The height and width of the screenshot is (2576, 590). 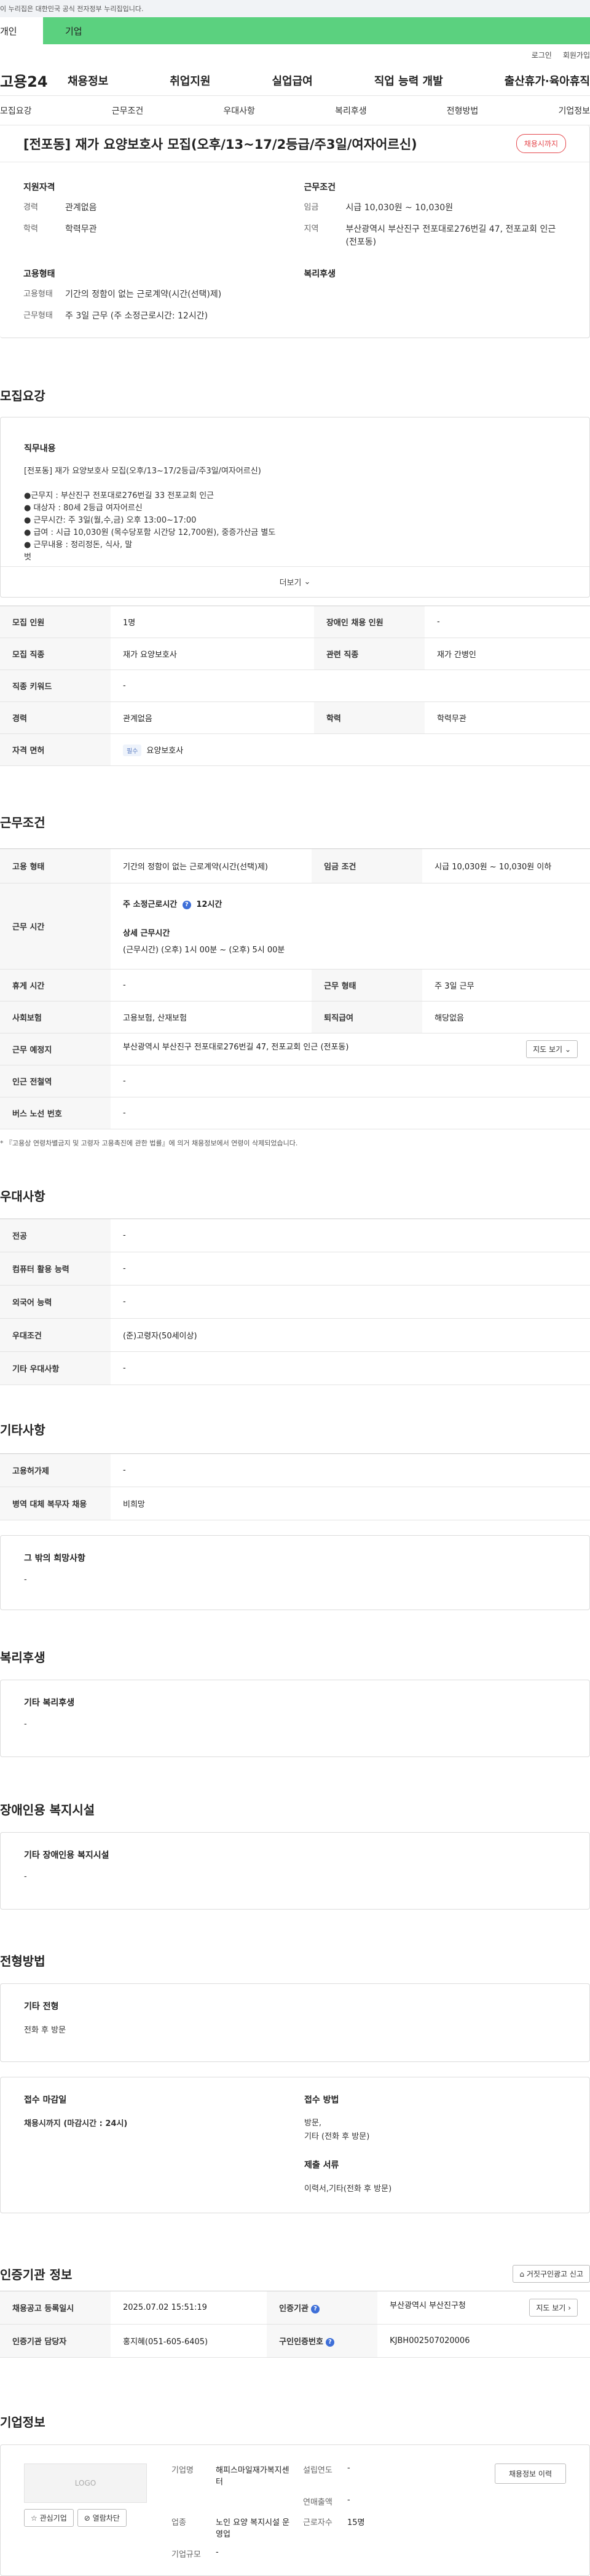 I want to click on method-heading: 접수 방법, so click(x=321, y=2100).